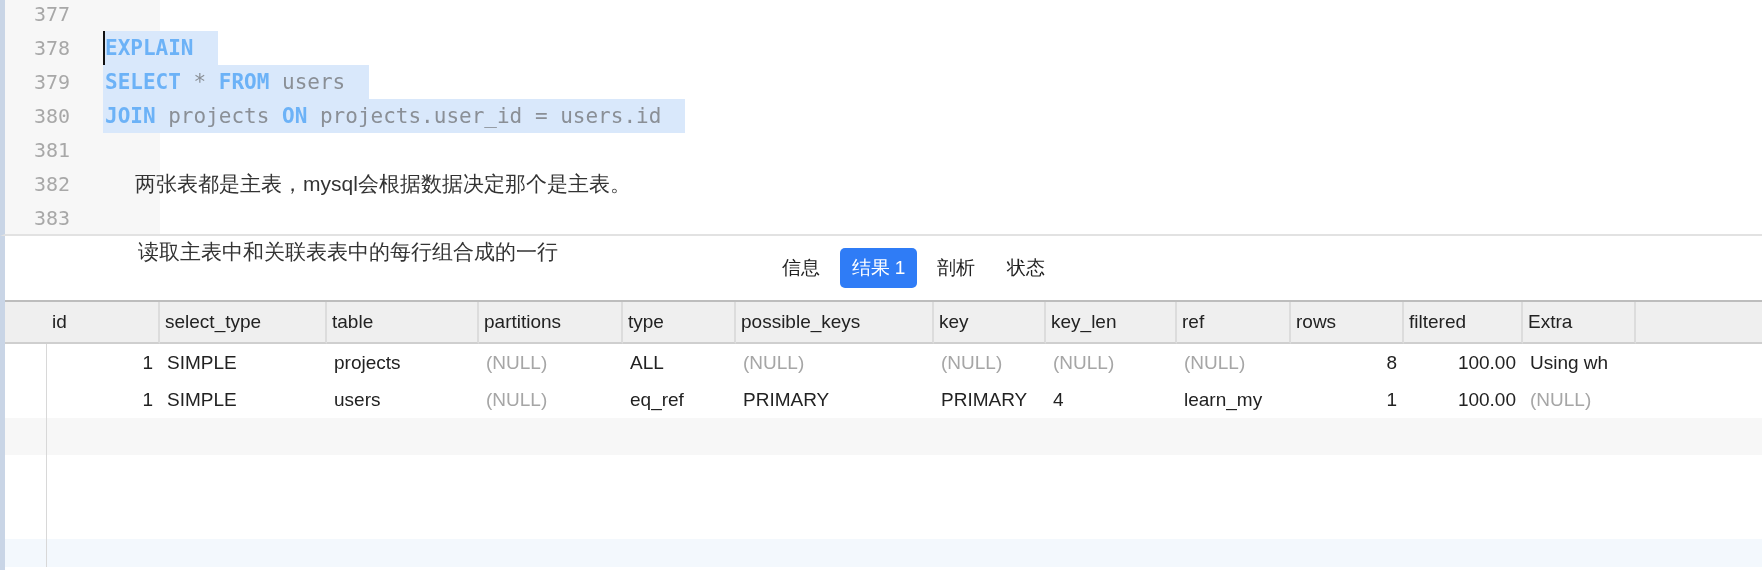  What do you see at coordinates (51, 184) in the screenshot?
I see `line-number: 382` at bounding box center [51, 184].